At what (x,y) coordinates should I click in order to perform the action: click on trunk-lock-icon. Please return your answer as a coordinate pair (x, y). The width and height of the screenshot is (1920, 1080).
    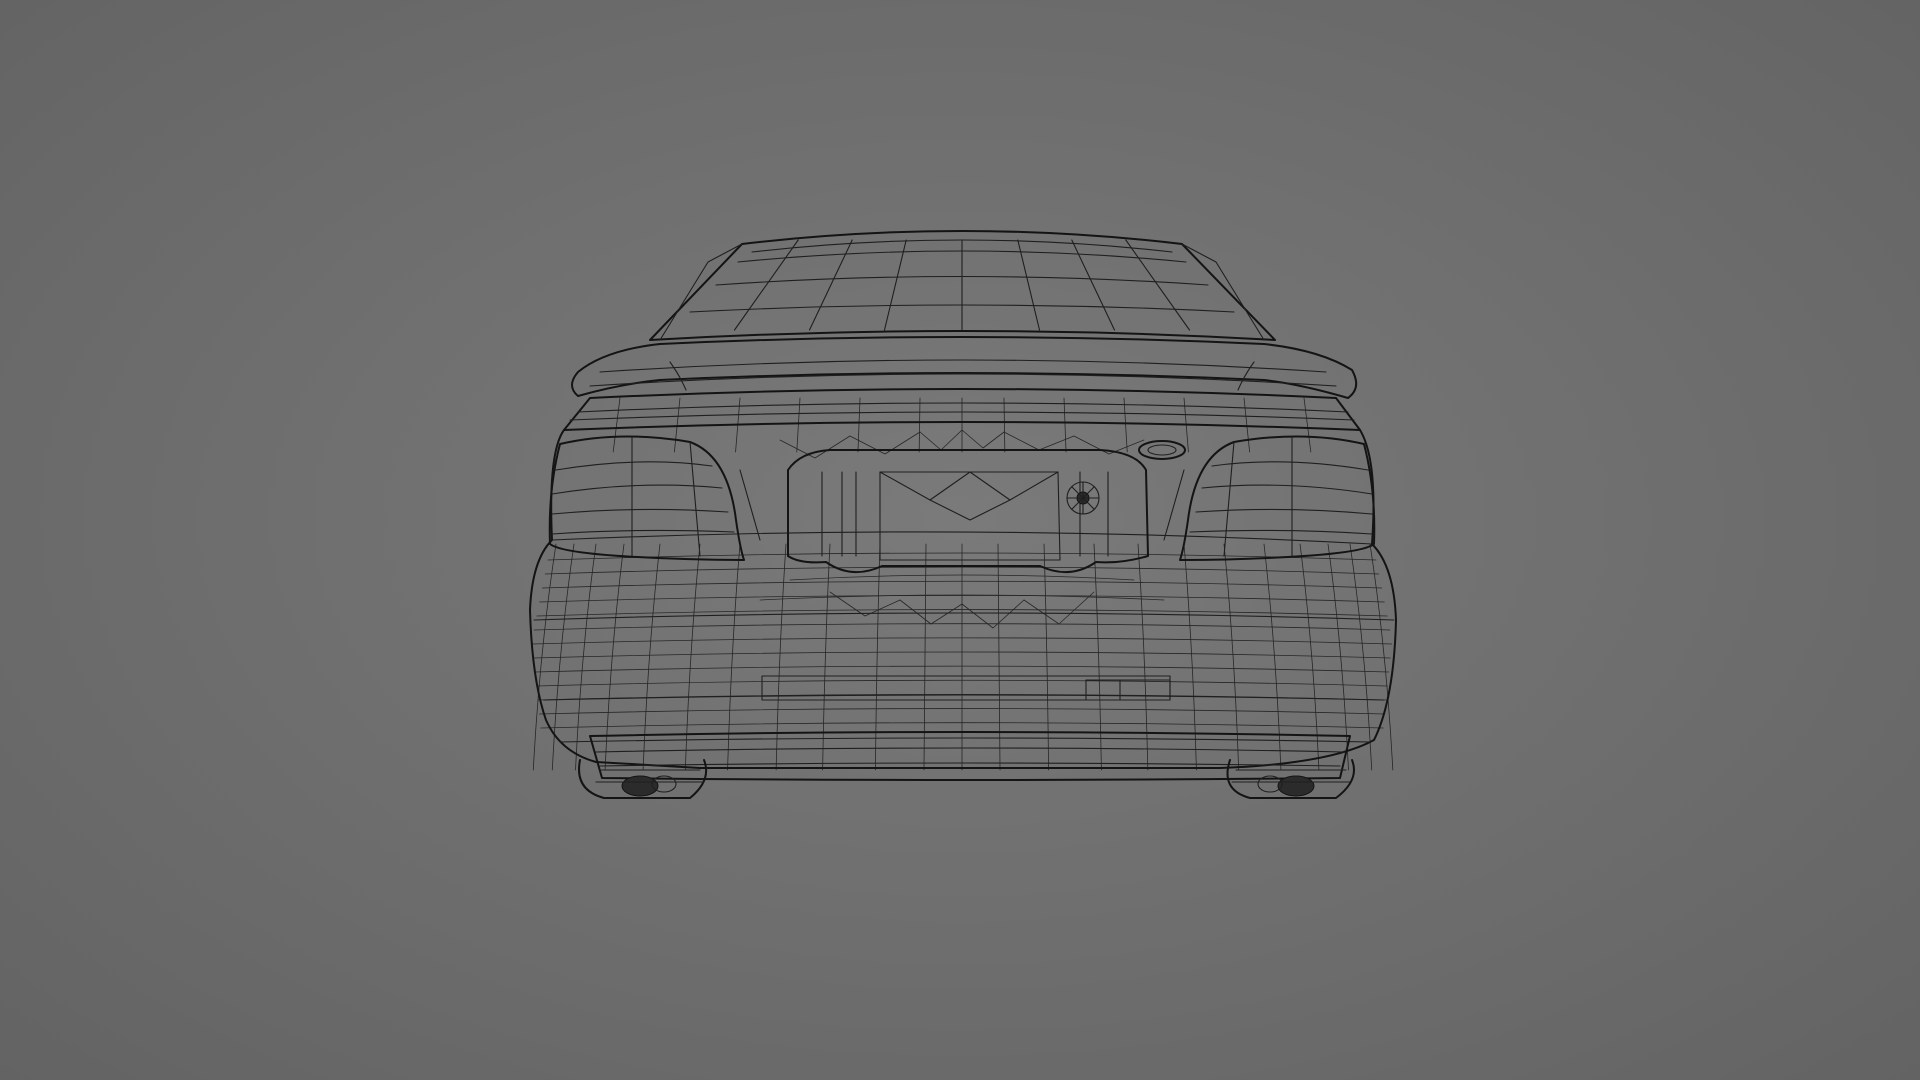
    Looking at the image, I should click on (1083, 498).